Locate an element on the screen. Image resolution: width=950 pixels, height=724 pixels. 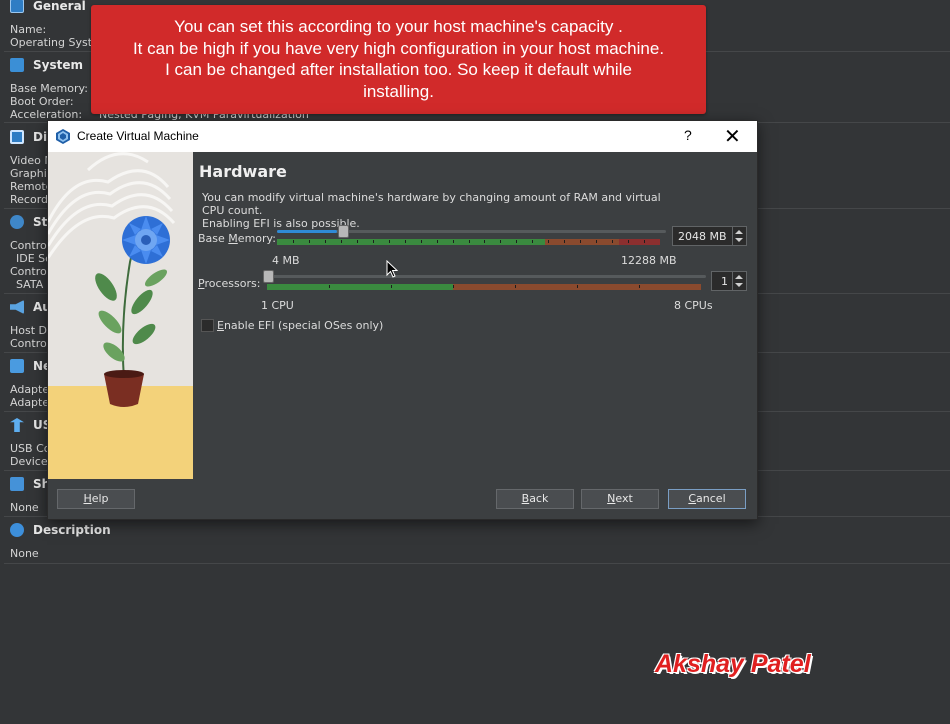
label-part: rocessors: is located at coordinates (232, 283).